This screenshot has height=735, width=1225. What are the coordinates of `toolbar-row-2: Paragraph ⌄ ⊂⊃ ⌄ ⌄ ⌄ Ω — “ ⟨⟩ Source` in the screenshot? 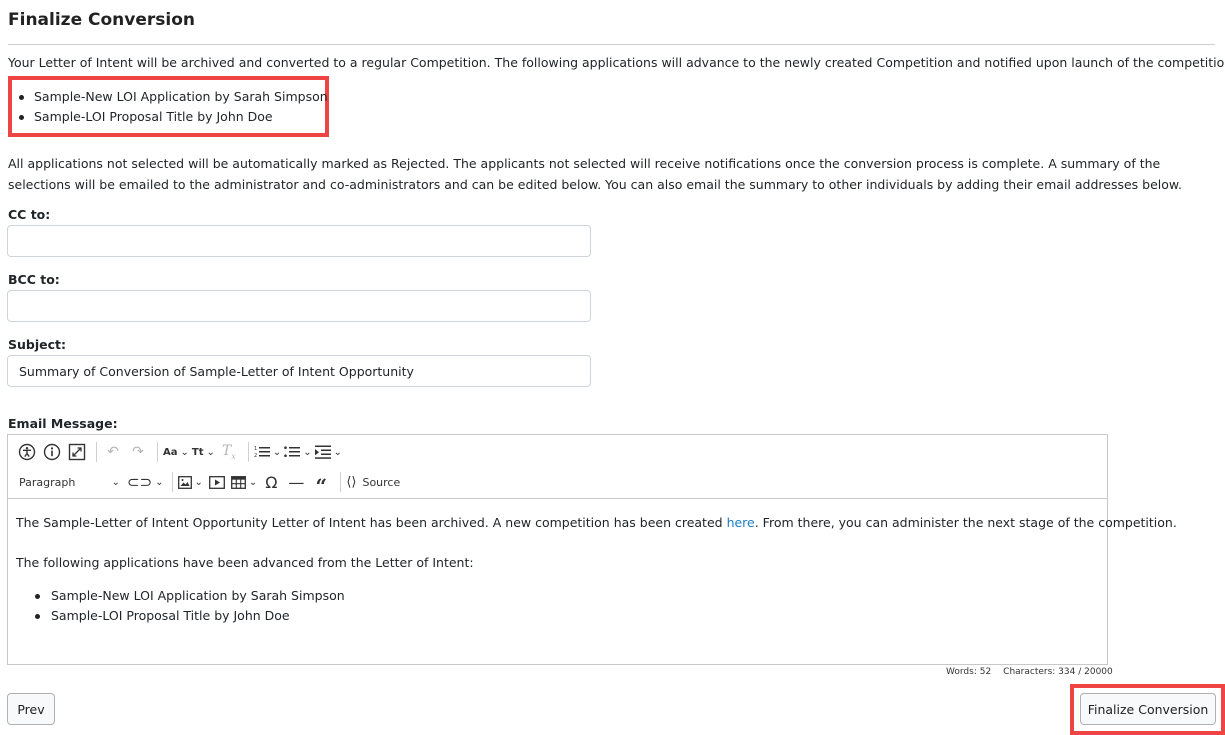 It's located at (209, 482).